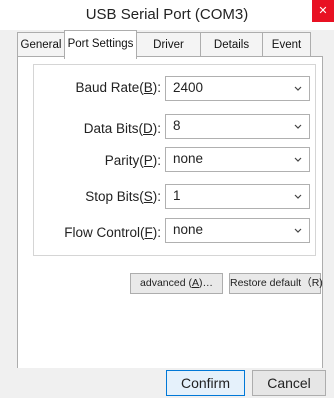 The width and height of the screenshot is (334, 398). What do you see at coordinates (148, 196) in the screenshot?
I see `stop-bits-accesskey: S` at bounding box center [148, 196].